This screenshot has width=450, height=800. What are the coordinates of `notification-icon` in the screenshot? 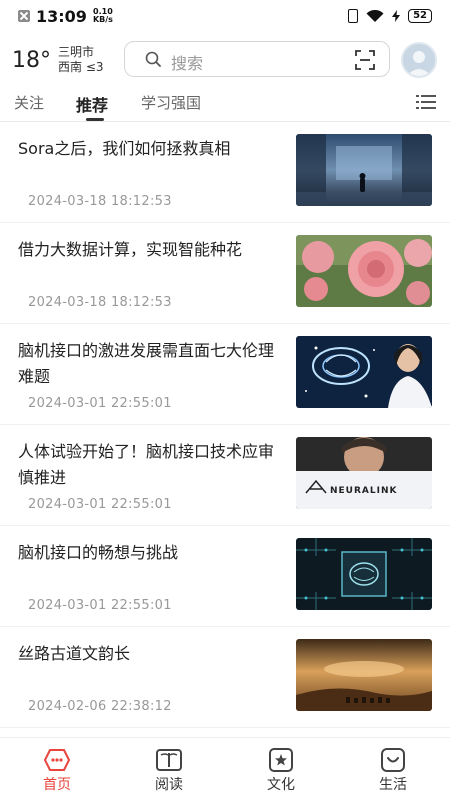 It's located at (24, 16).